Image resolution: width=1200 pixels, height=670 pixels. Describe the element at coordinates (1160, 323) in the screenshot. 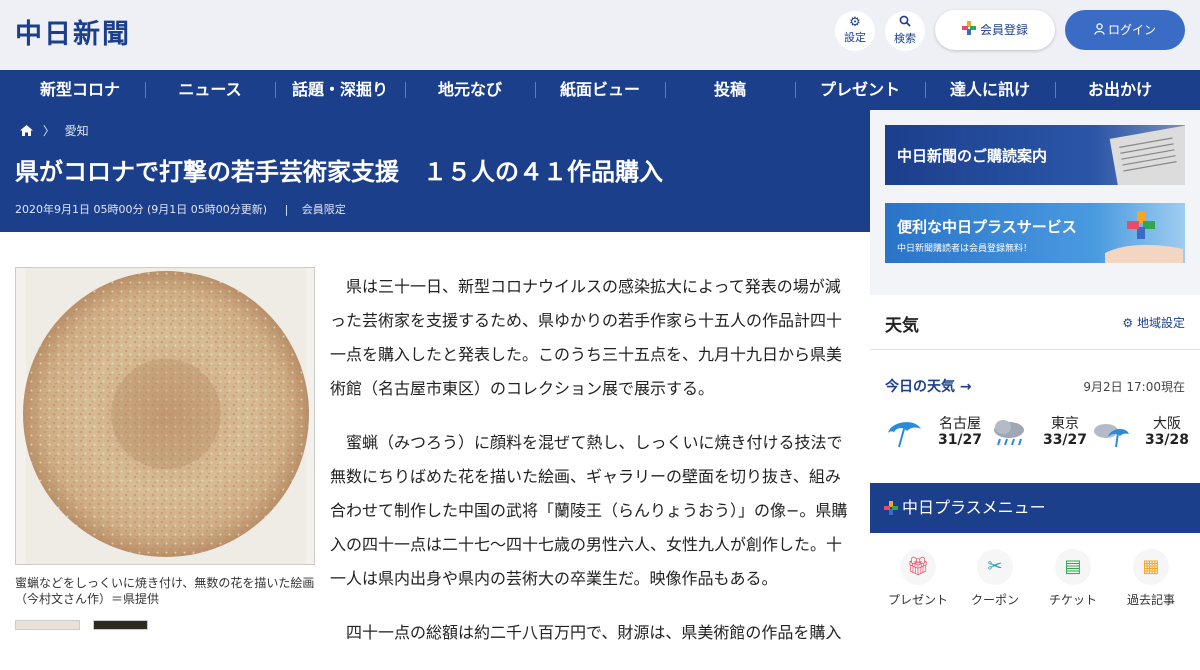

I see `region-setting-label: 地域設定` at that location.